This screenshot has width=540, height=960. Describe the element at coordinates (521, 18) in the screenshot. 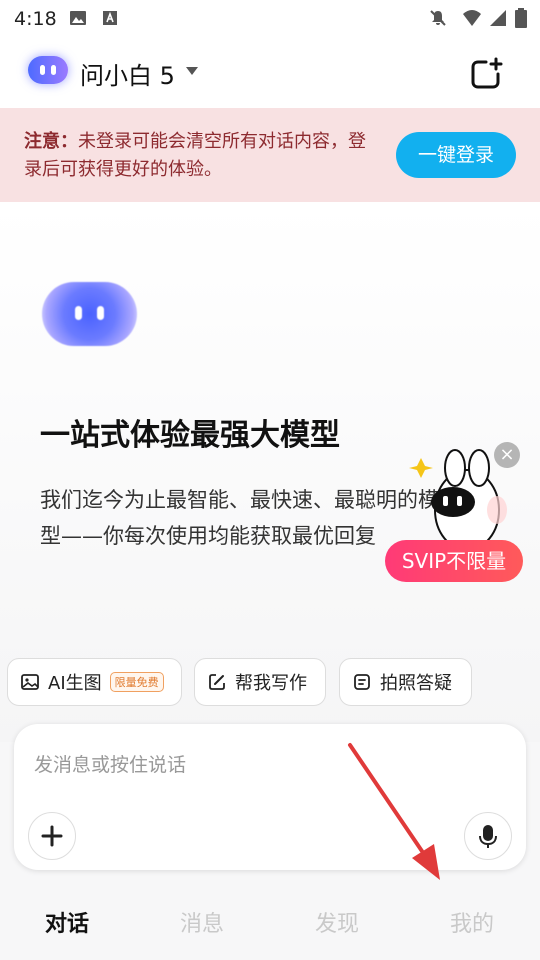

I see `battery-icon` at that location.